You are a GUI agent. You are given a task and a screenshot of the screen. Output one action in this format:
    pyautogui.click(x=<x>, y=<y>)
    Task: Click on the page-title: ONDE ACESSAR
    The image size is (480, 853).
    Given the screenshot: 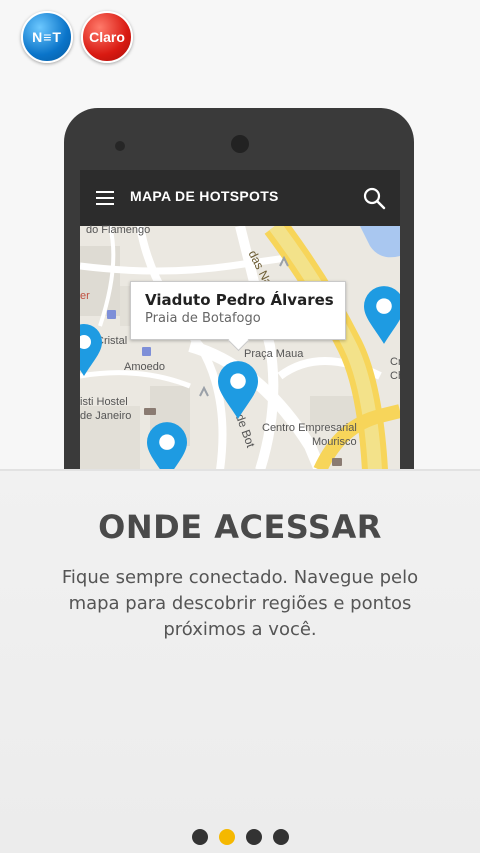 What is the action you would take?
    pyautogui.click(x=240, y=527)
    